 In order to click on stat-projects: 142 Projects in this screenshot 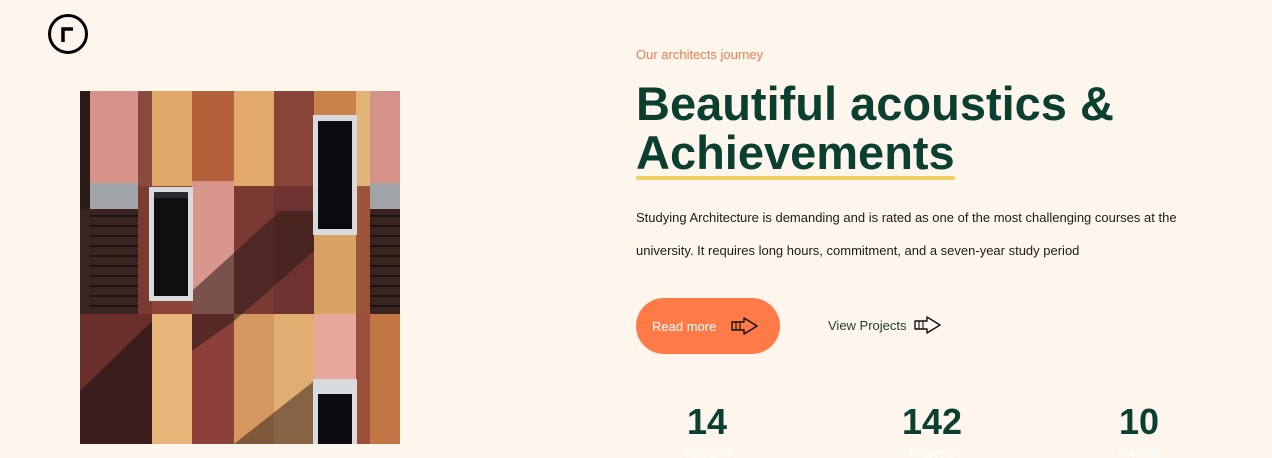, I will do `click(932, 429)`.